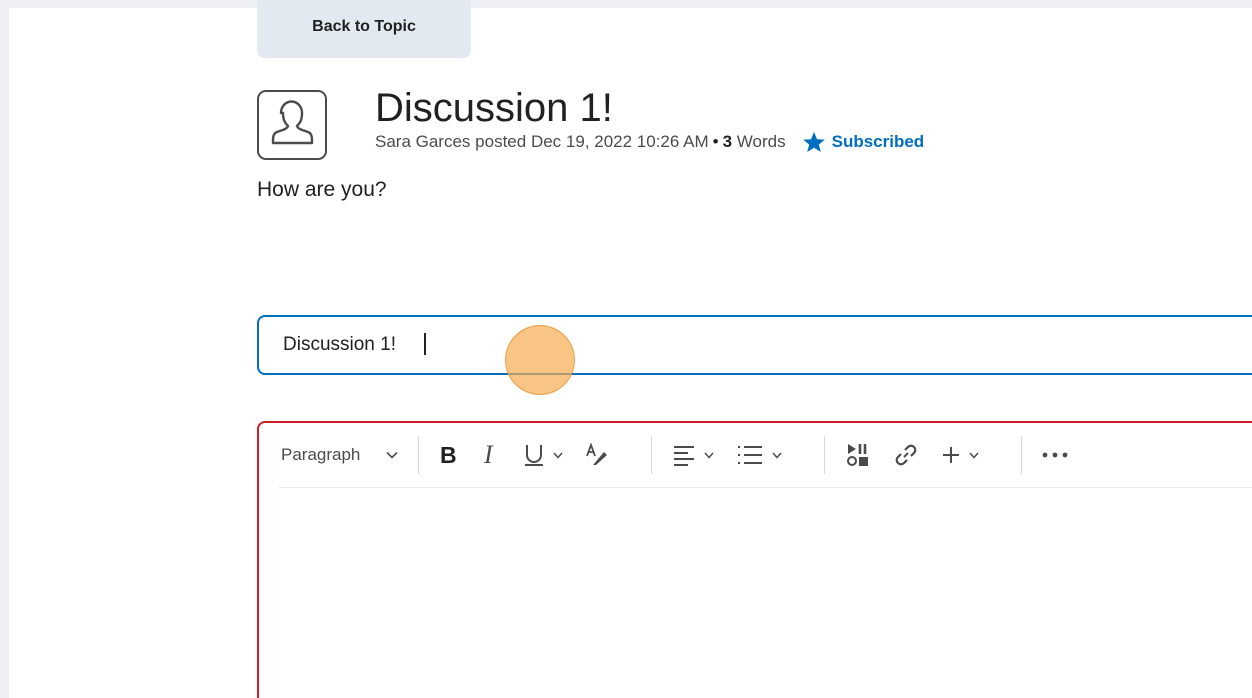 This screenshot has width=1252, height=698. What do you see at coordinates (754, 345) in the screenshot?
I see `subject-input` at bounding box center [754, 345].